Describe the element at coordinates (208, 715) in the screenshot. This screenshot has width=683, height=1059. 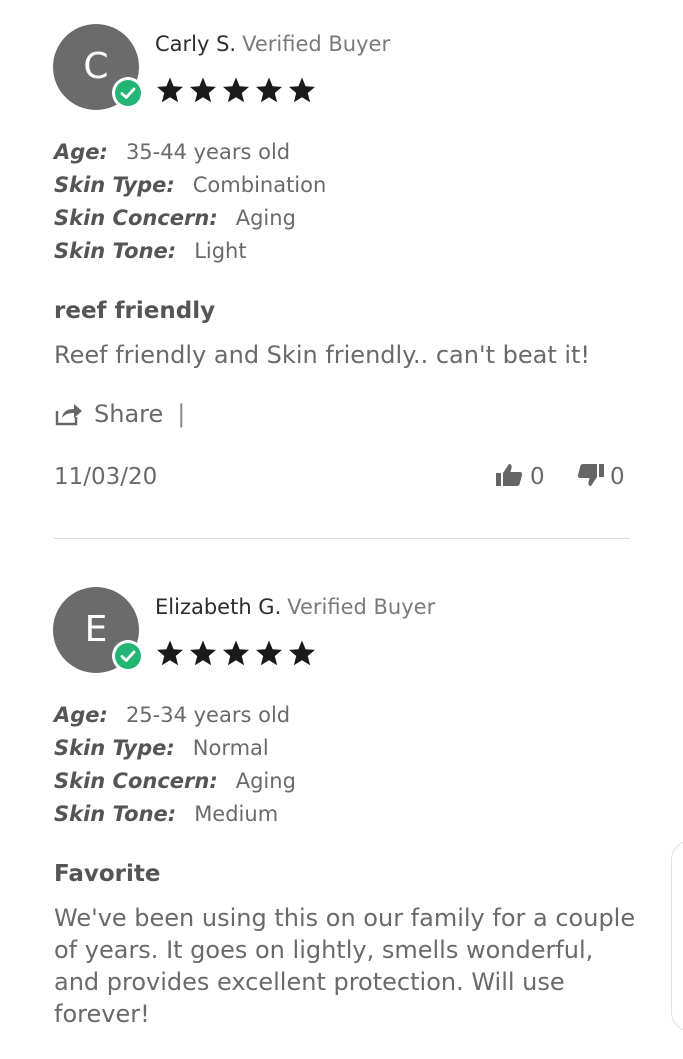
I see `attribute-value: 25-34 years old` at that location.